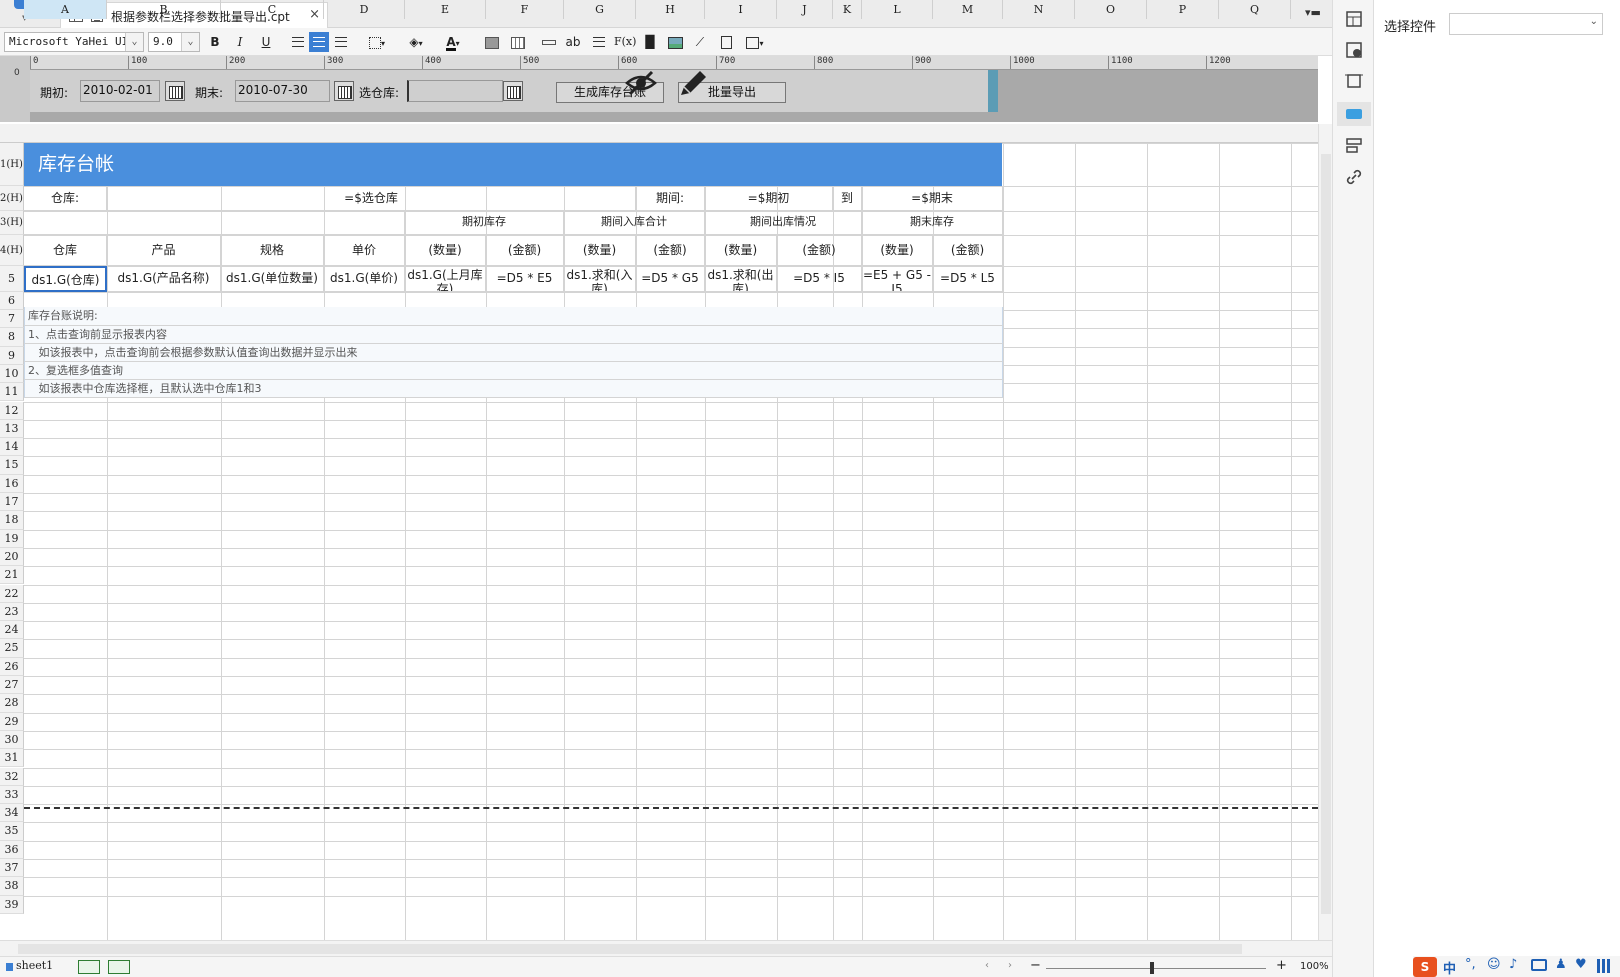  I want to click on cell-i4: (数量), so click(741, 250).